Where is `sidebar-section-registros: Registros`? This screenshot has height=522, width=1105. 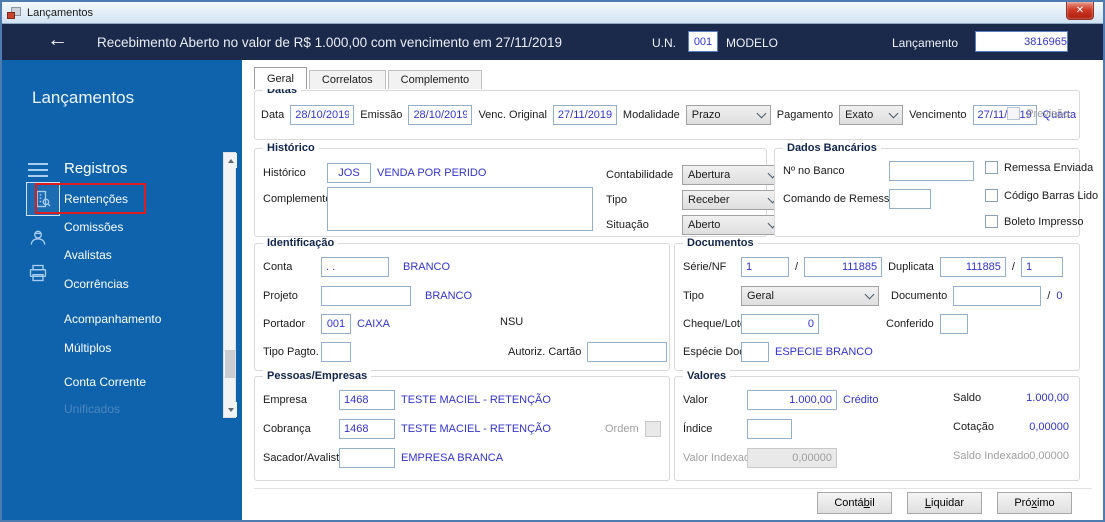
sidebar-section-registros: Registros is located at coordinates (95, 168).